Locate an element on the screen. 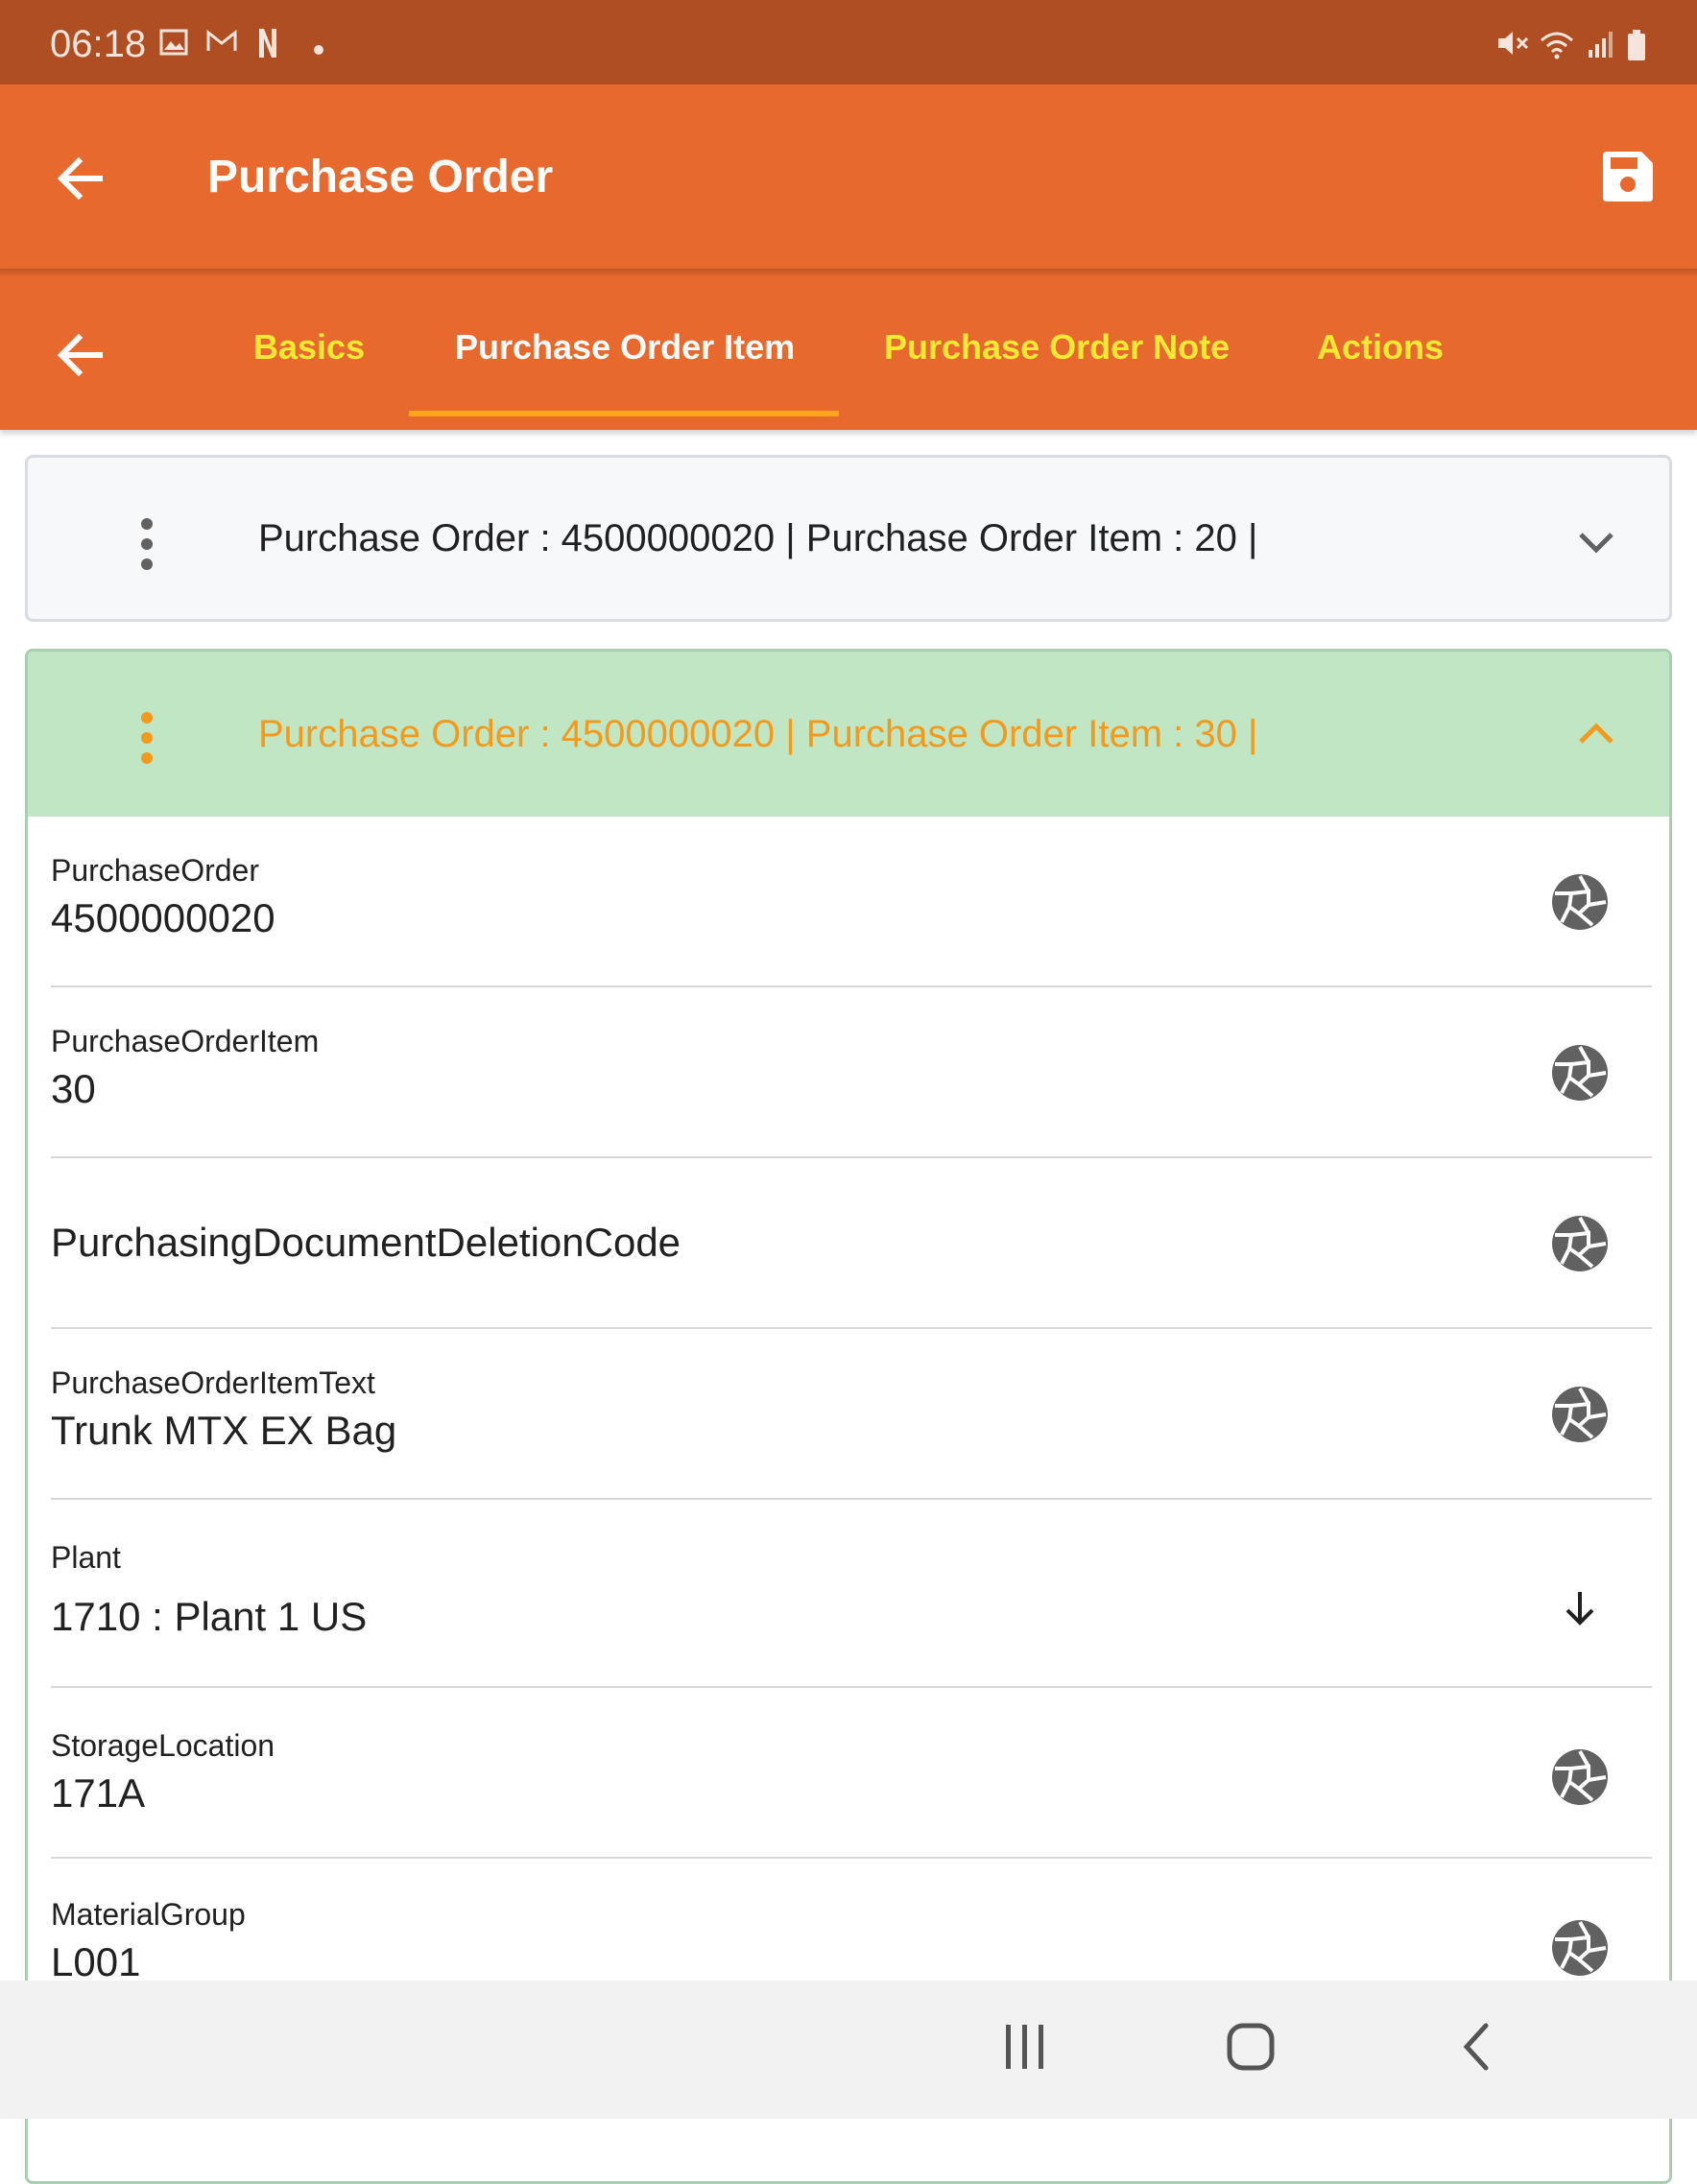 This screenshot has width=1697, height=2184. tab-purchase-order-item: Purchase Order Item is located at coordinates (625, 347).